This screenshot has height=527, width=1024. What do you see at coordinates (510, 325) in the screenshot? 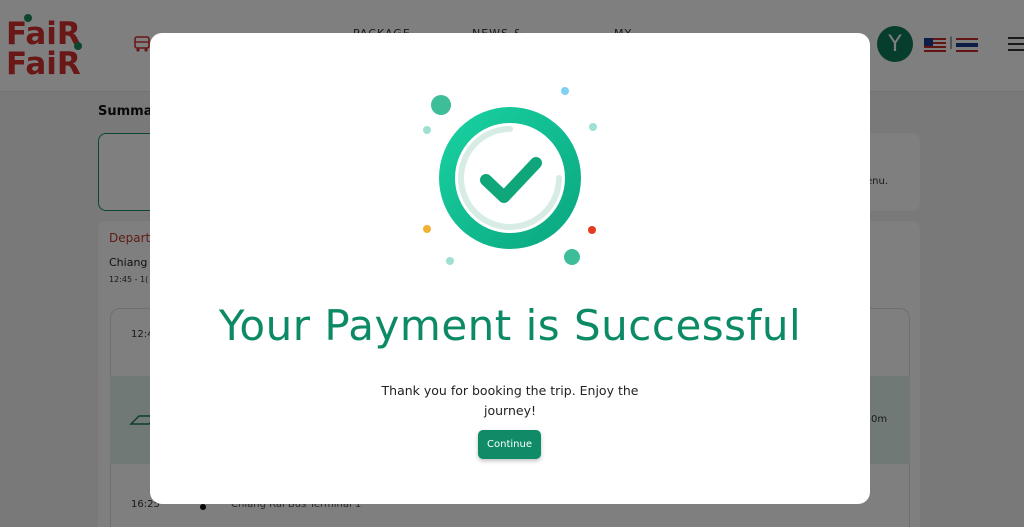
I see `modal-title: Your Payment is Successful` at bounding box center [510, 325].